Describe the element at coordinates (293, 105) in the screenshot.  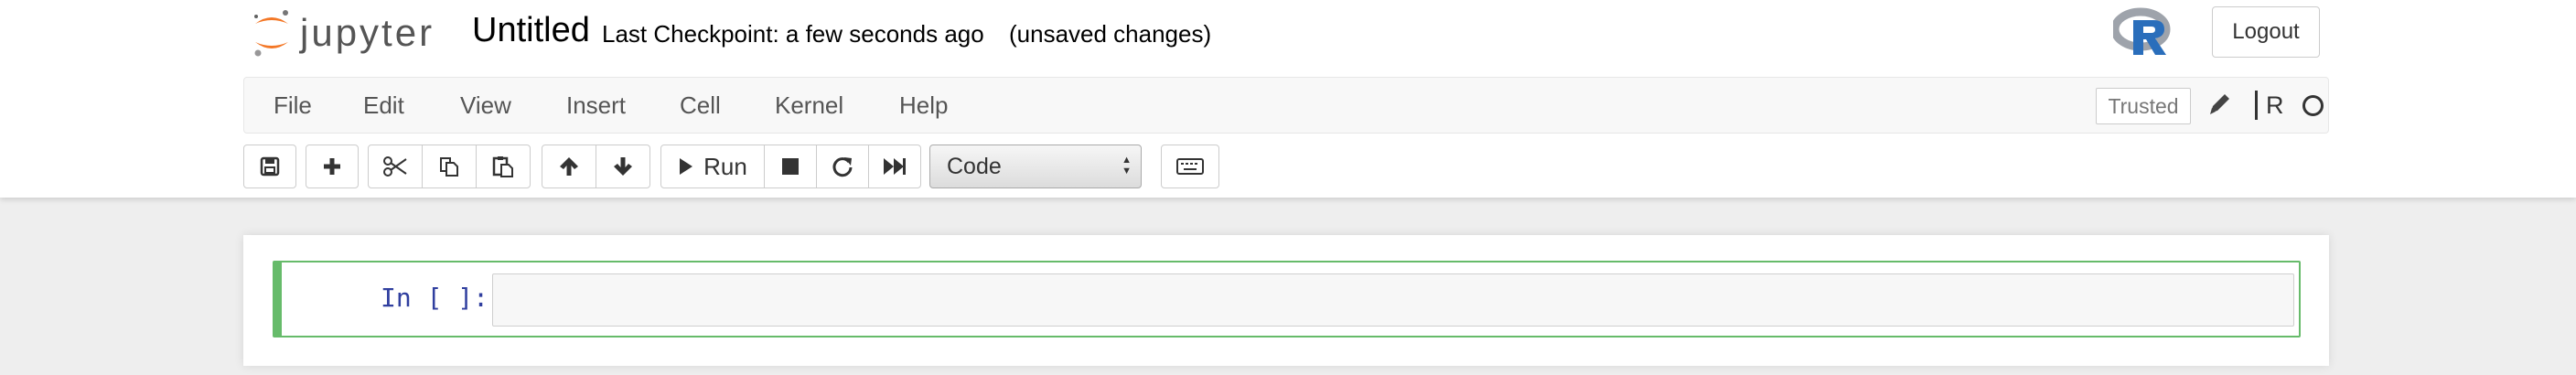
I see `menu-file: File` at that location.